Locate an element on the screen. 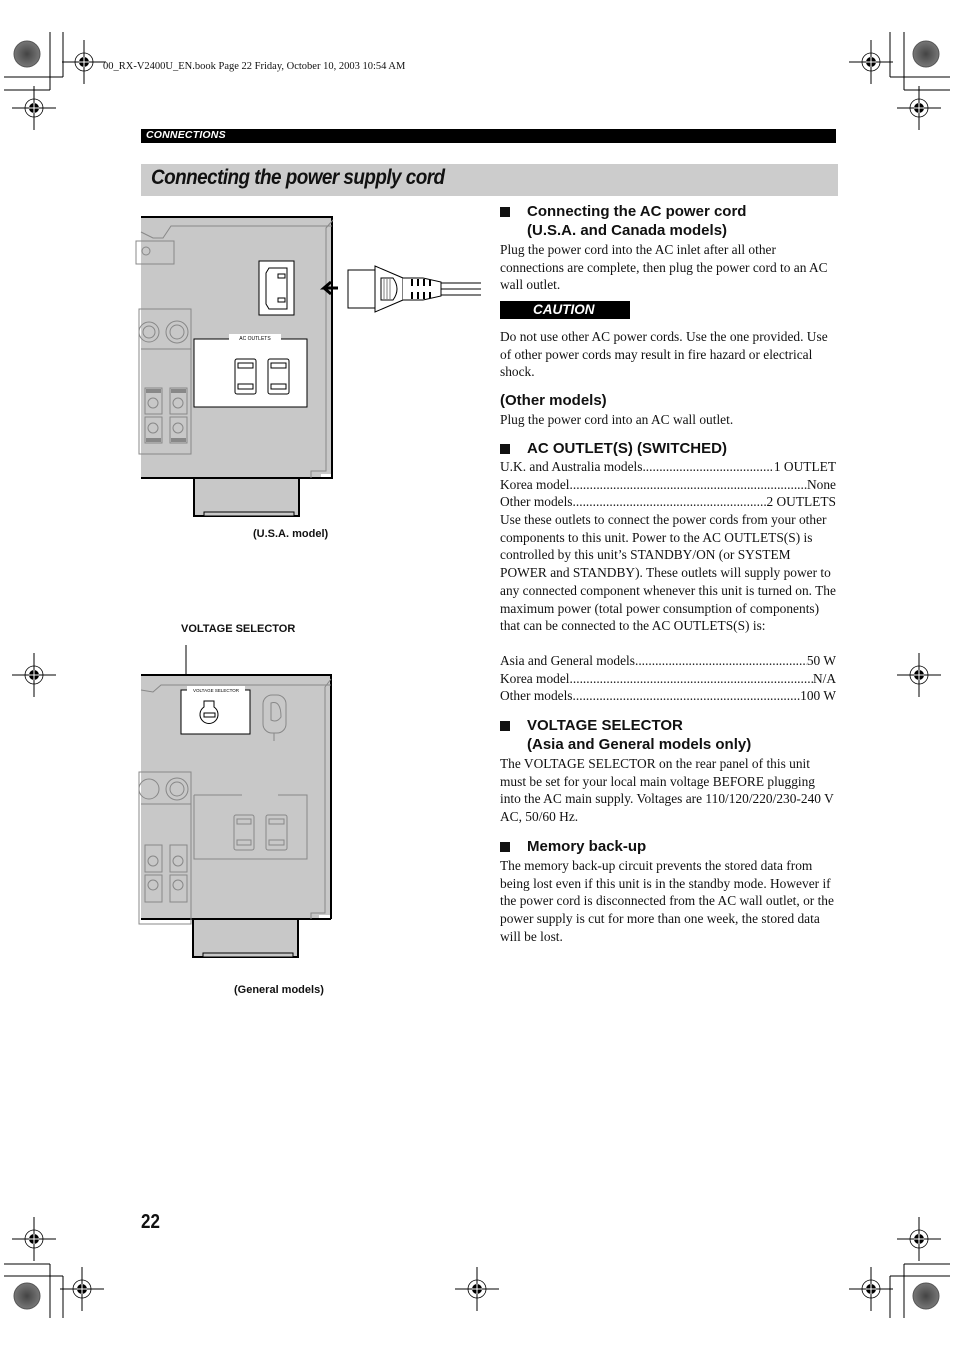 The width and height of the screenshot is (954, 1351). ac-outlets-panel is located at coordinates (250, 373).